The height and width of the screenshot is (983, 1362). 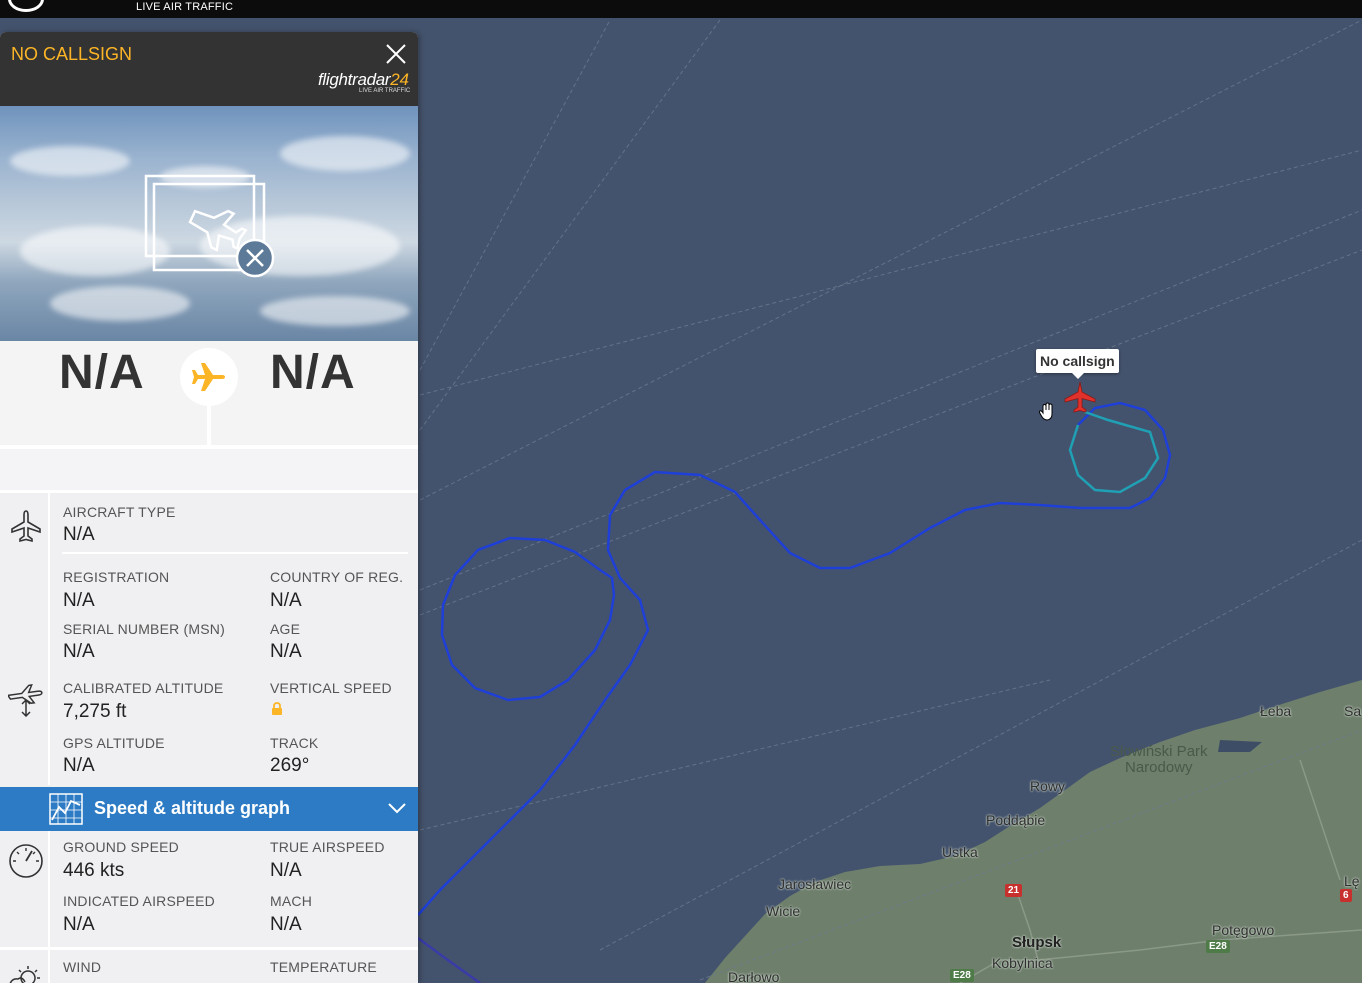 I want to click on mach-value: N/A, so click(x=286, y=924).